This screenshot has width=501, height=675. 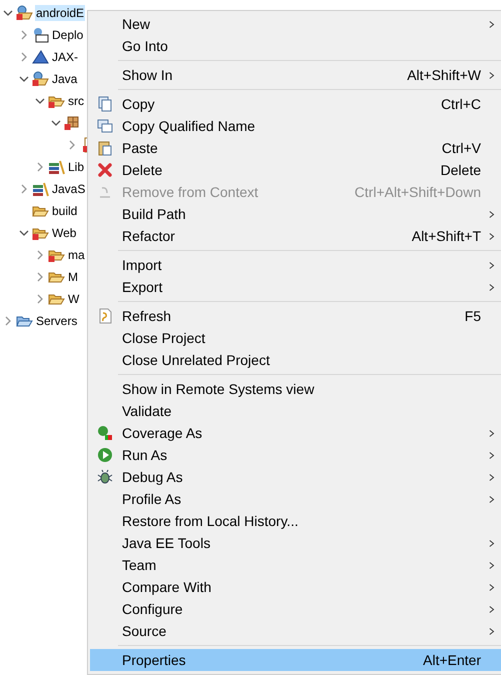 What do you see at coordinates (295, 411) in the screenshot?
I see `menu-item: Validate` at bounding box center [295, 411].